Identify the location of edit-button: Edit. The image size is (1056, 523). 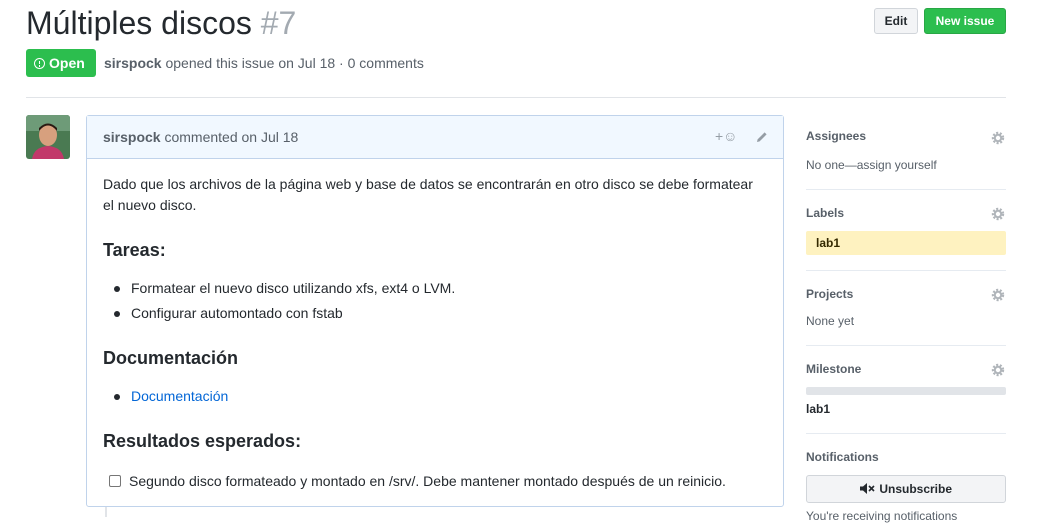
(896, 21).